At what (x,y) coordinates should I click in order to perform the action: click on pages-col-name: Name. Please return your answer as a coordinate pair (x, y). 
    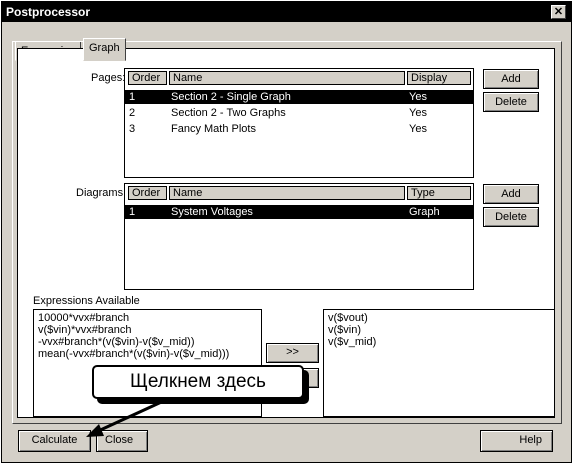
    Looking at the image, I should click on (287, 78).